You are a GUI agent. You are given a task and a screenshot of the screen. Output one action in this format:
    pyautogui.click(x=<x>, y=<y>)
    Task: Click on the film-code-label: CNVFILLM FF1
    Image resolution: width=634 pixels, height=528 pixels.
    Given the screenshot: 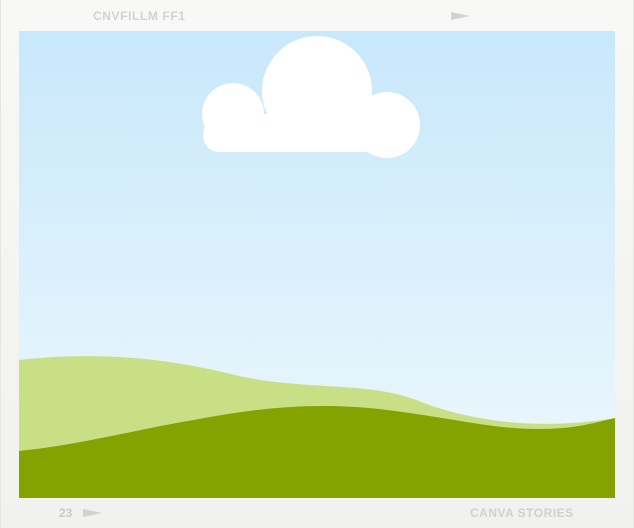 What is the action you would take?
    pyautogui.click(x=139, y=16)
    